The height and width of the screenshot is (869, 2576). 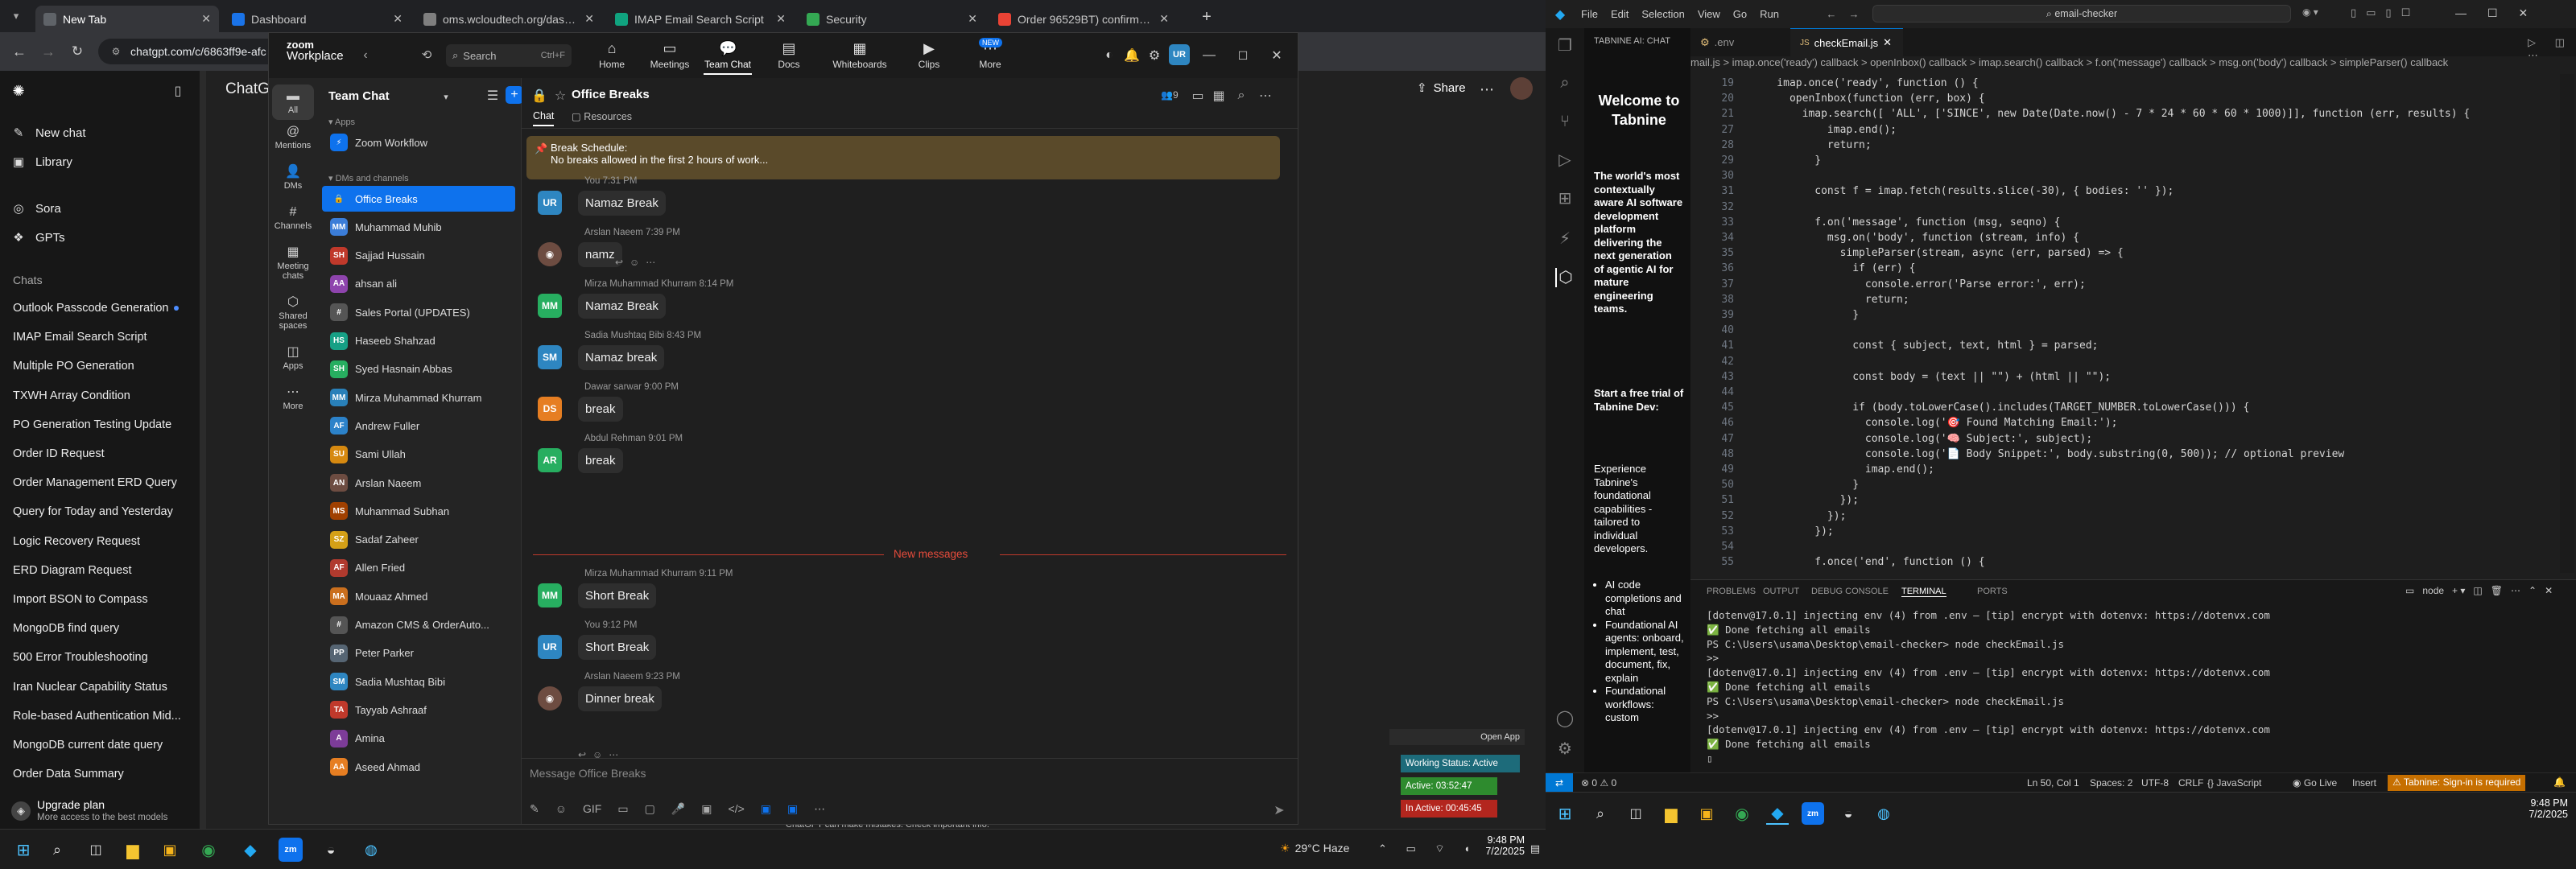 What do you see at coordinates (101, 396) in the screenshot?
I see `chat-history-item: TXWH Array Condition` at bounding box center [101, 396].